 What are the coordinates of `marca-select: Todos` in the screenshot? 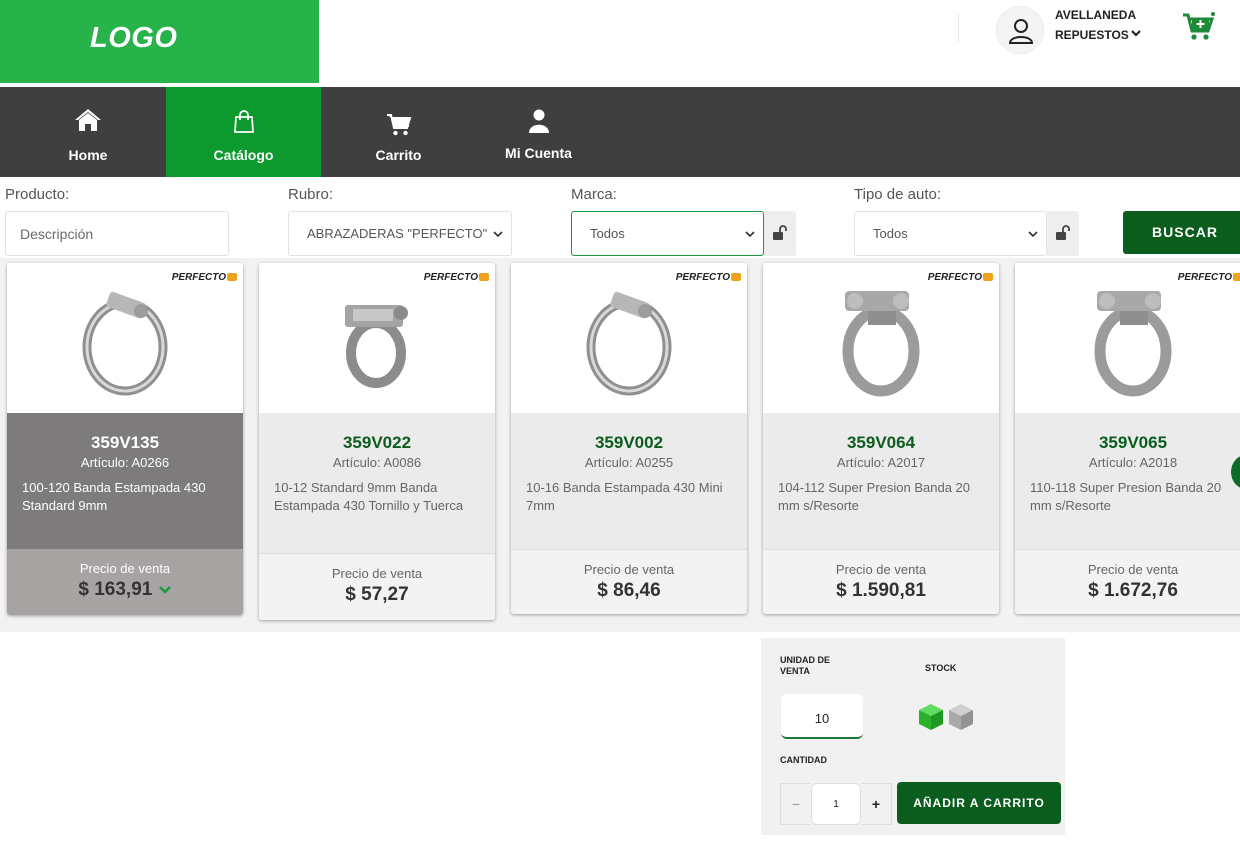 It's located at (667, 233).